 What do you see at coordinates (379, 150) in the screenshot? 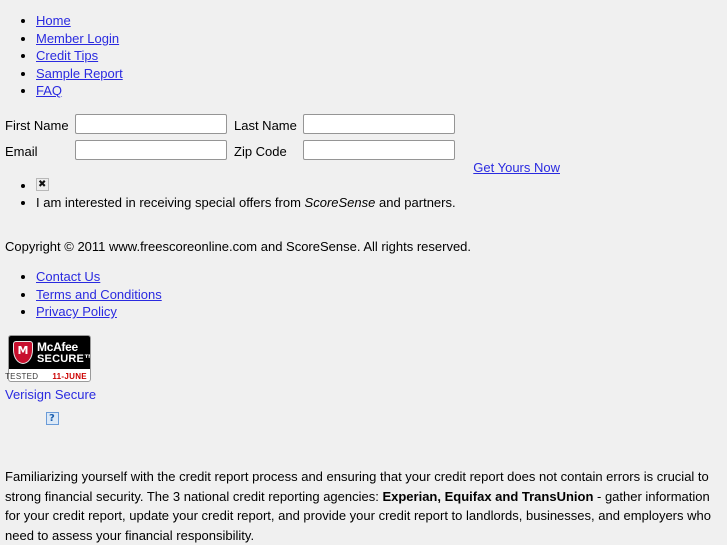
I see `zip-code-input` at bounding box center [379, 150].